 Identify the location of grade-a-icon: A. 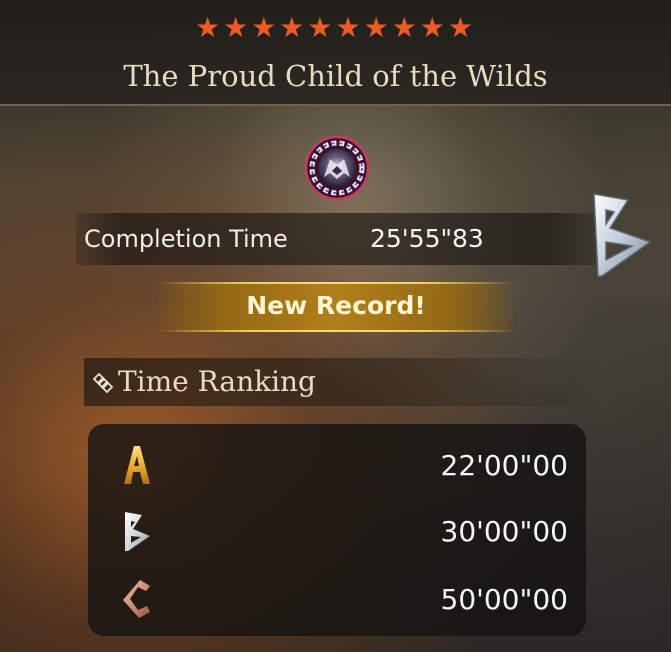
(135, 464).